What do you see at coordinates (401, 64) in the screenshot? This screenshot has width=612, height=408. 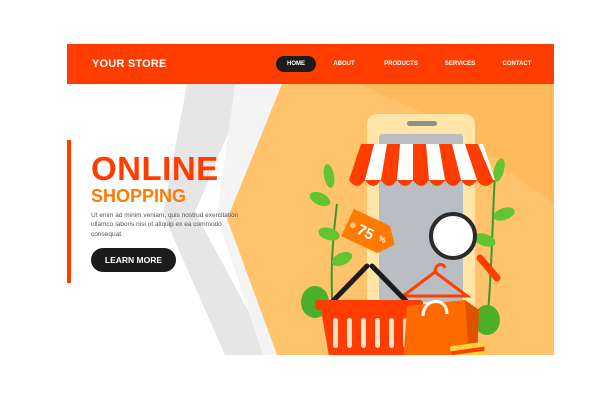 I see `nav-products: PRODUCTS` at bounding box center [401, 64].